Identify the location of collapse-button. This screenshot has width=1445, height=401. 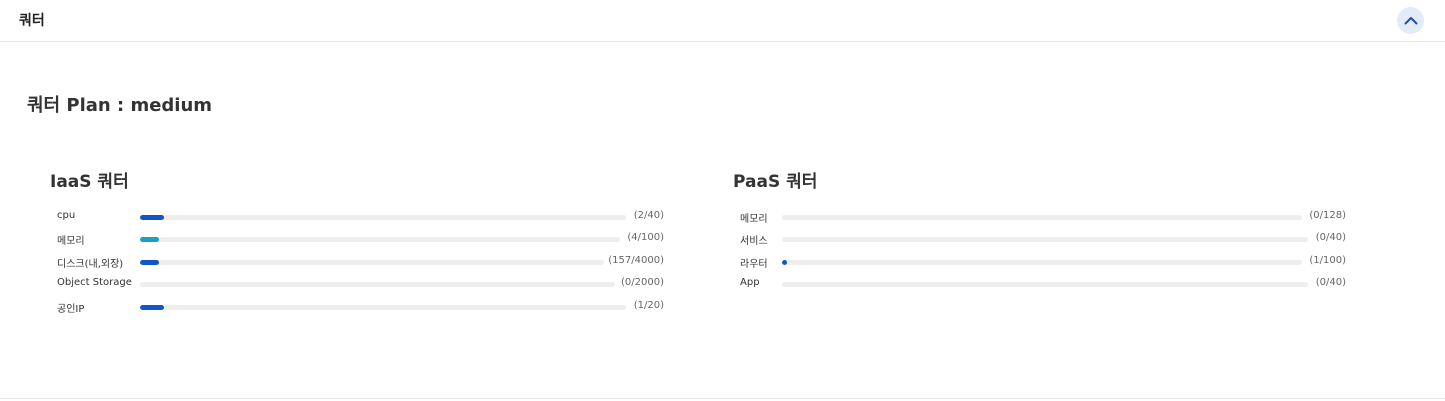
(1410, 20).